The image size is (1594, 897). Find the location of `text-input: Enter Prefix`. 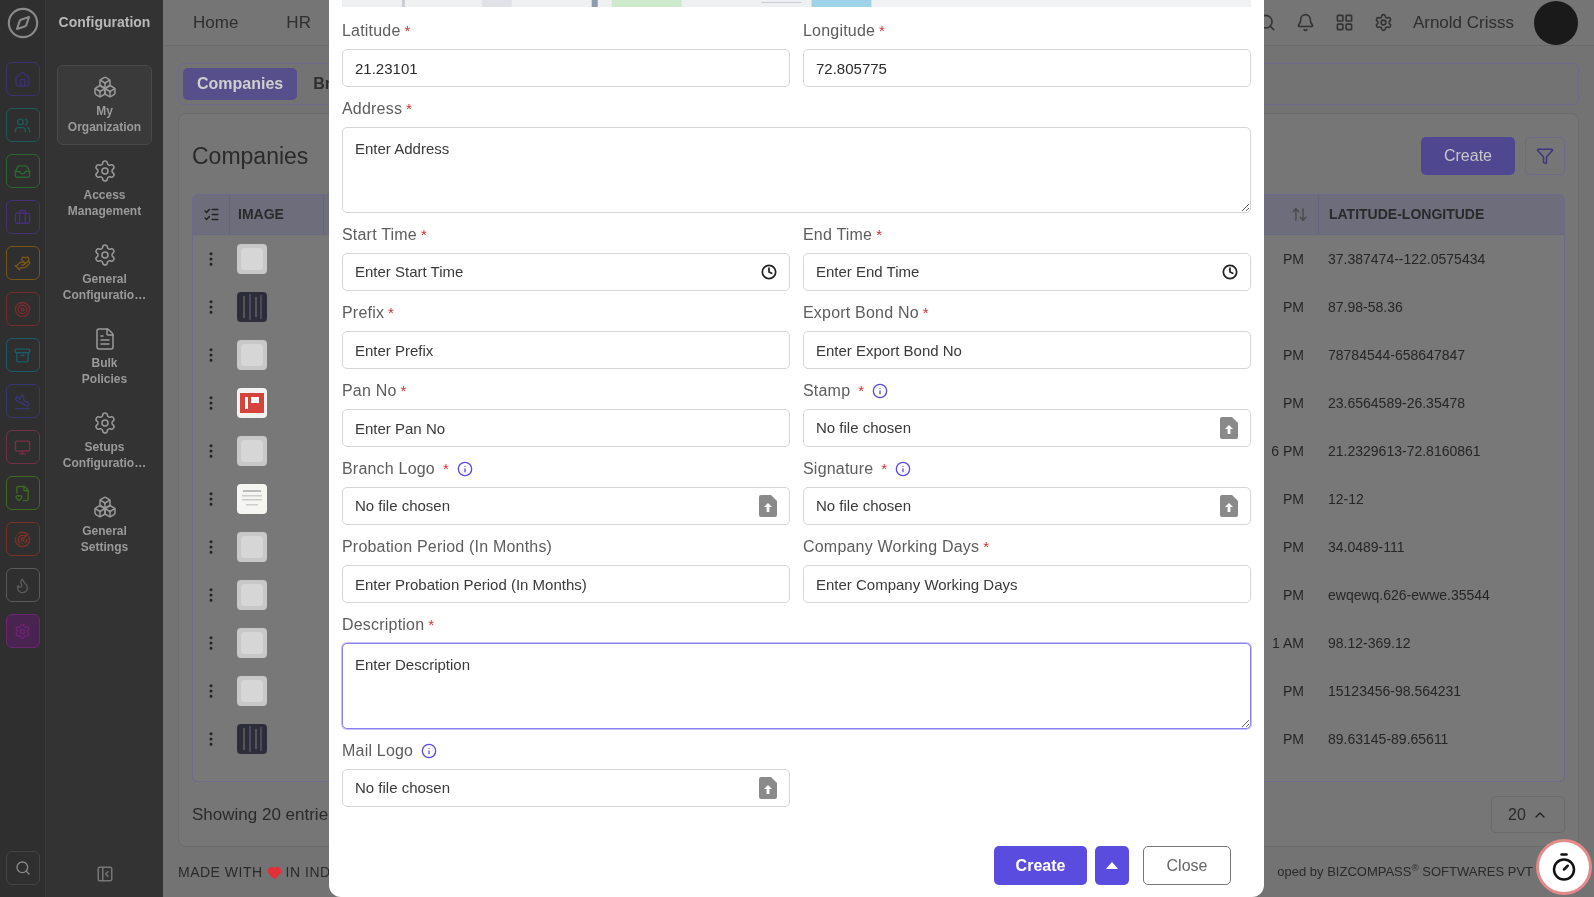

text-input: Enter Prefix is located at coordinates (566, 350).